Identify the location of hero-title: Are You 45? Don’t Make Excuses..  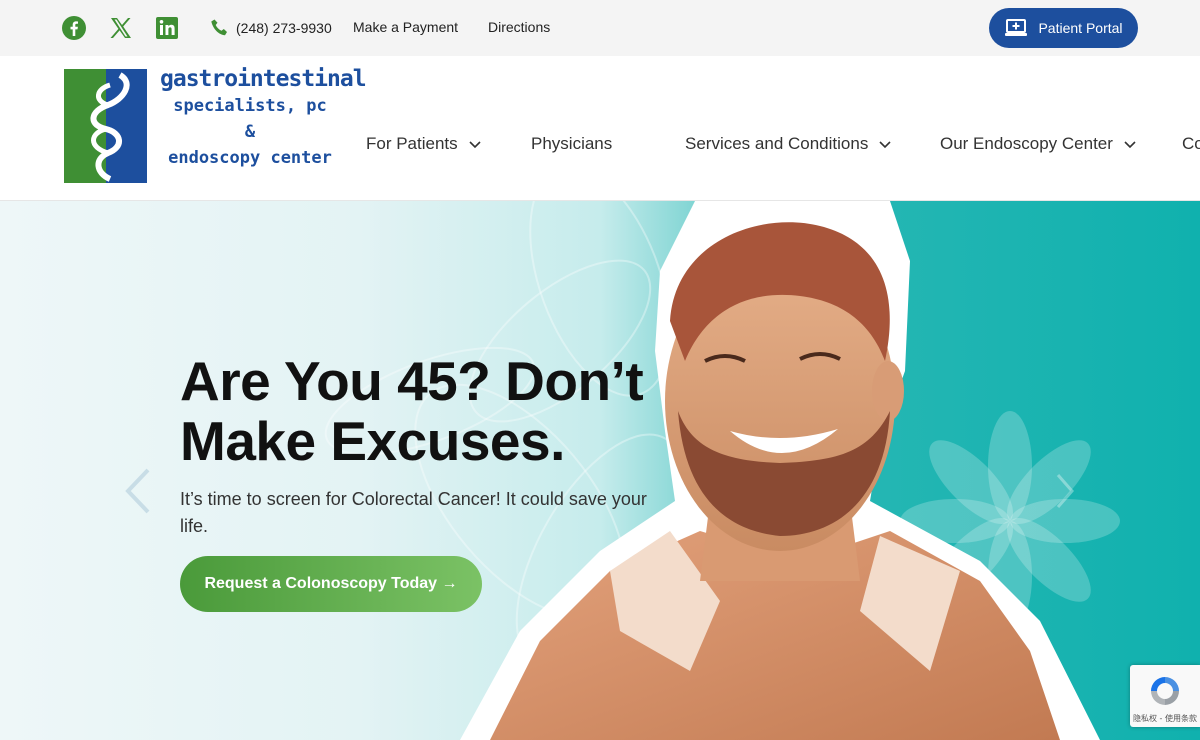
(440, 411).